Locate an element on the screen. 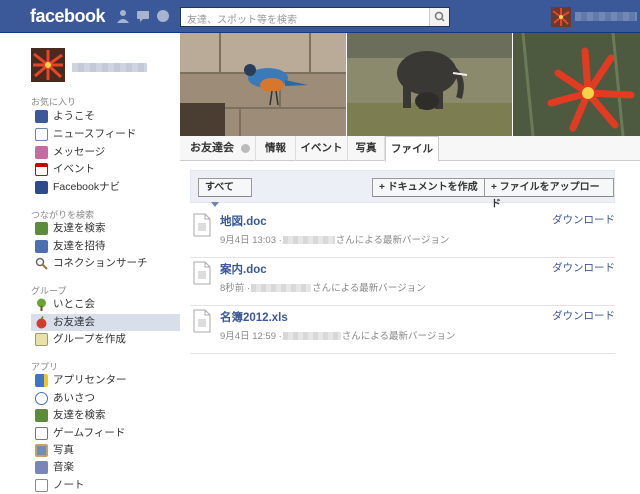  friend-requests-icon is located at coordinates (123, 16).